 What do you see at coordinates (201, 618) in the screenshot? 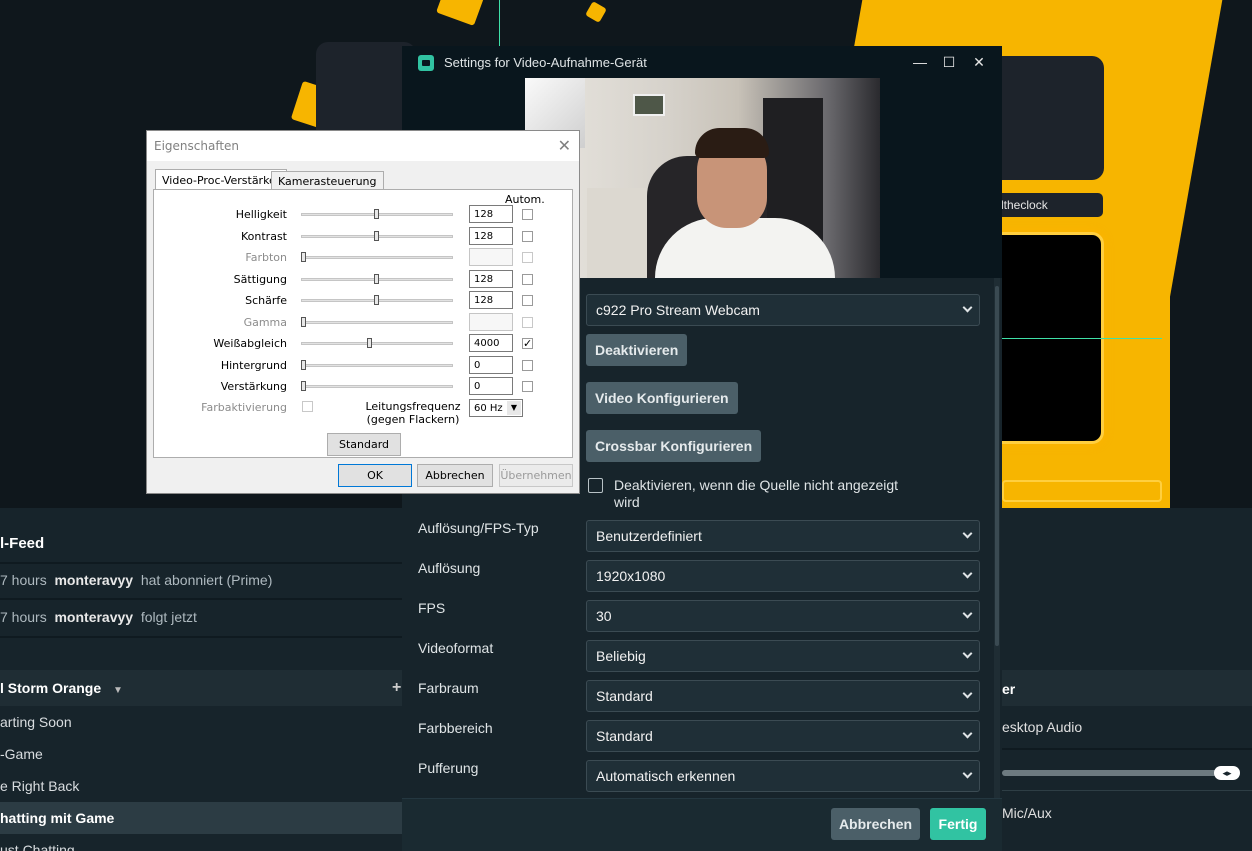
I see `feed-row: 7 hours monteravyy folgt jetzt` at bounding box center [201, 618].